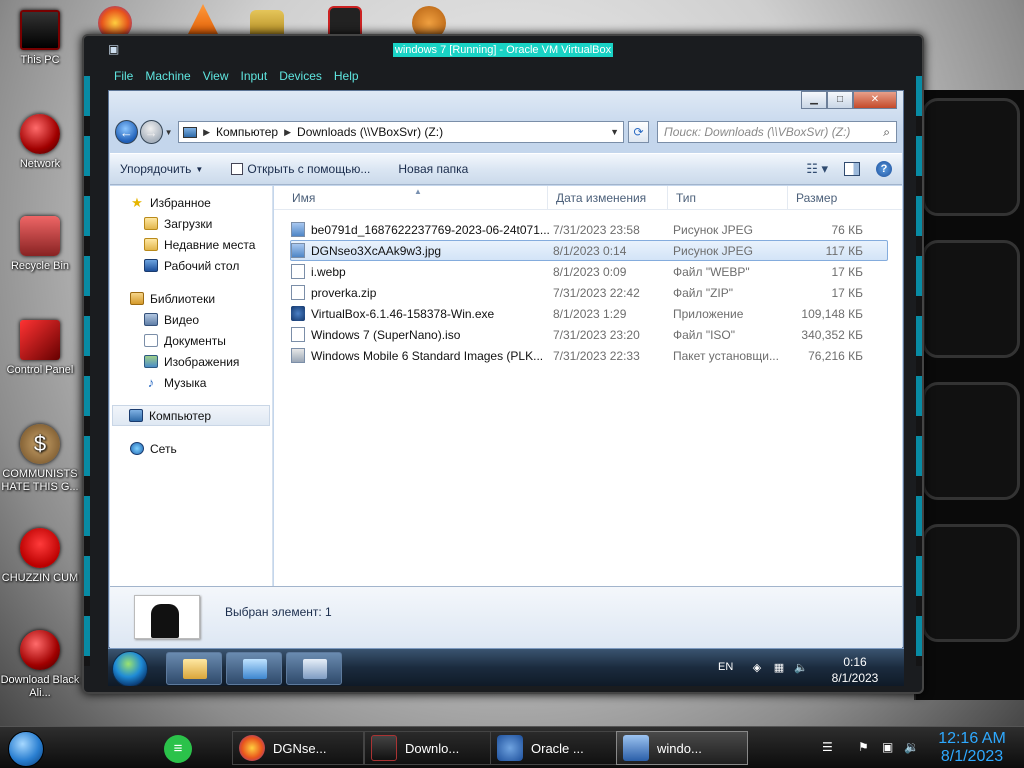 The height and width of the screenshot is (768, 1024). What do you see at coordinates (191, 223) in the screenshot?
I see `nav-downloads: Загрузки` at bounding box center [191, 223].